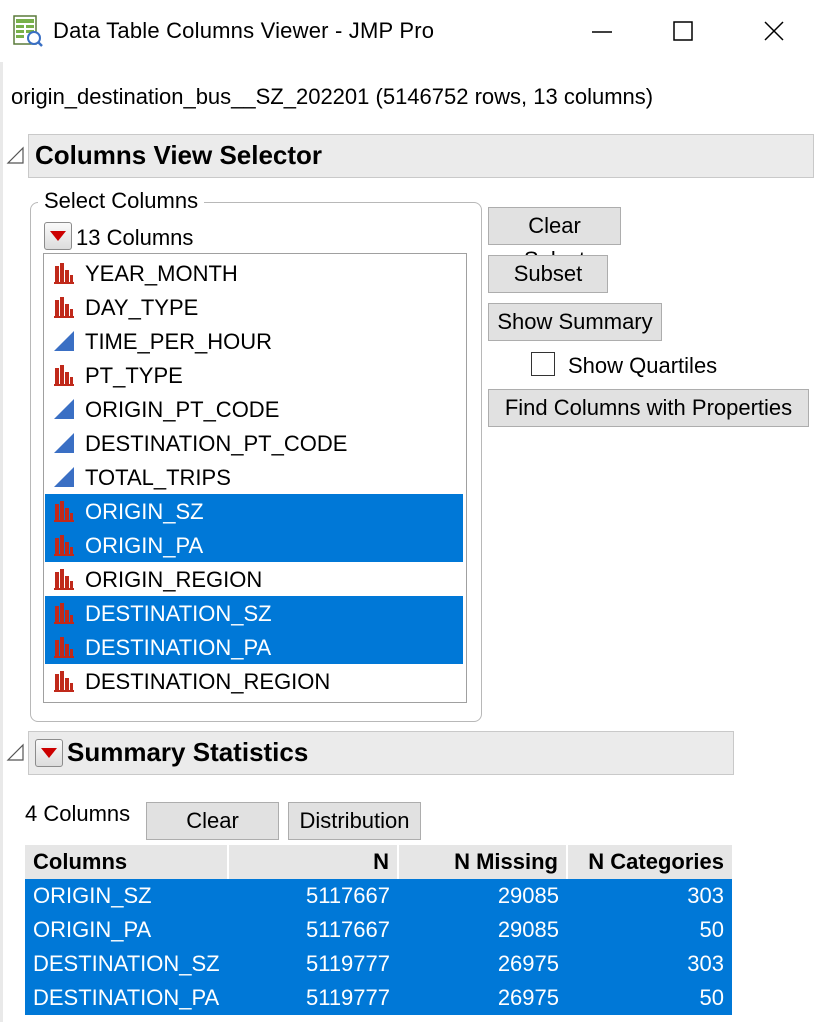 This screenshot has height=1022, width=817. What do you see at coordinates (548, 274) in the screenshot?
I see `subset-button: Subset` at bounding box center [548, 274].